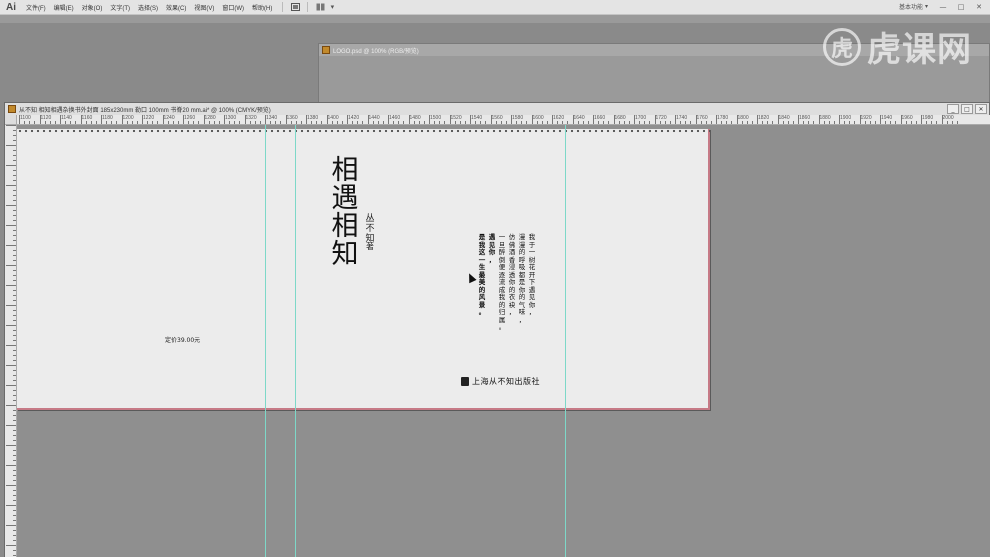 Image resolution: width=990 pixels, height=557 pixels. Describe the element at coordinates (233, 7) in the screenshot. I see `menu-window: 窗口(W)` at that location.